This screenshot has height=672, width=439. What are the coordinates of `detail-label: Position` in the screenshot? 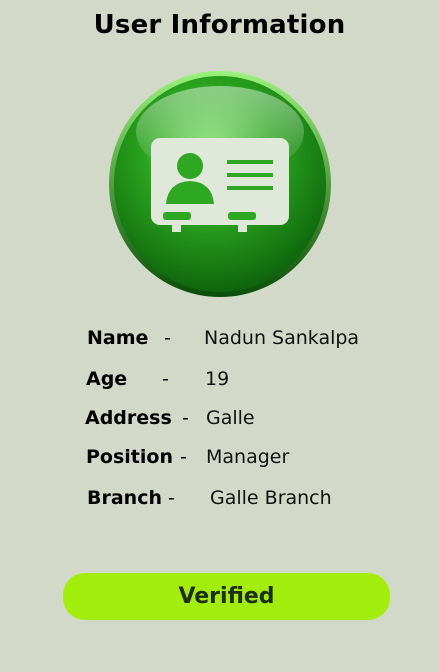 It's located at (129, 457).